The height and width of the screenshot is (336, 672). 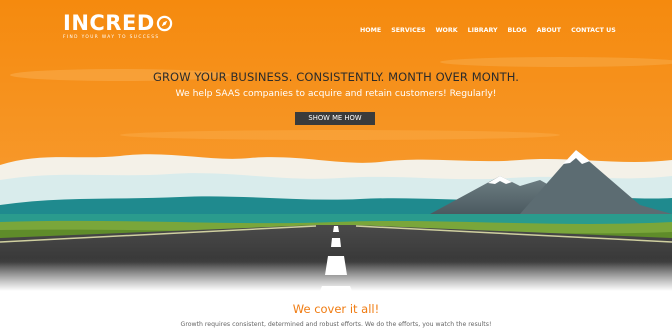 I want to click on brand-name: INCRED, so click(x=109, y=23).